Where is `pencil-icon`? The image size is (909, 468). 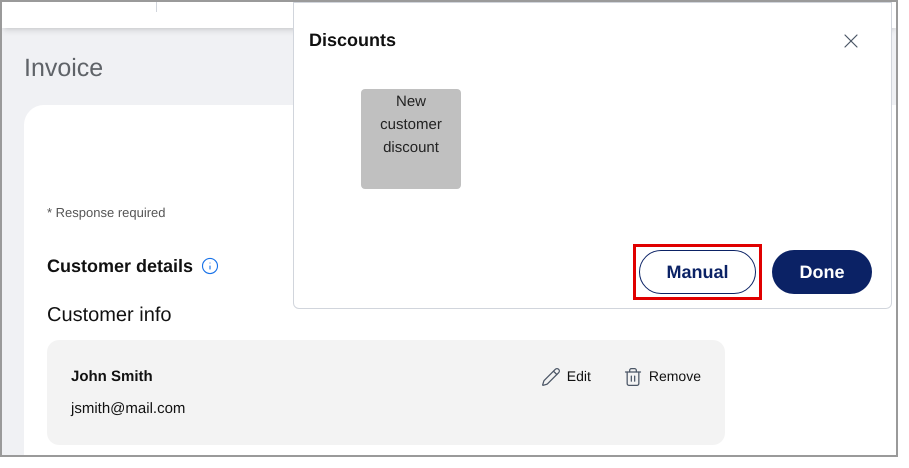
pencil-icon is located at coordinates (550, 376).